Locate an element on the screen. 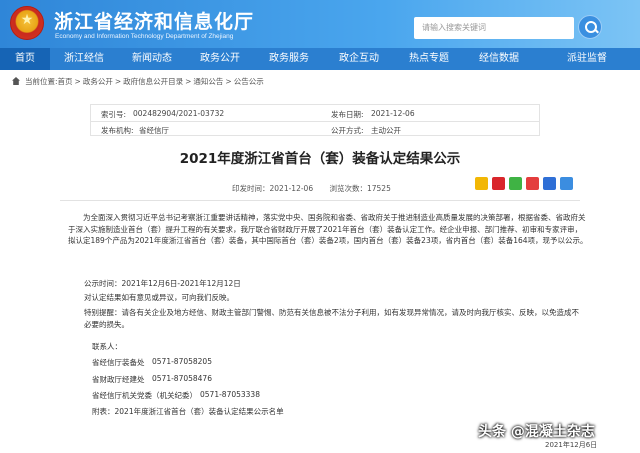 This screenshot has width=640, height=453. publish-date-label: 发布日期: is located at coordinates (347, 114).